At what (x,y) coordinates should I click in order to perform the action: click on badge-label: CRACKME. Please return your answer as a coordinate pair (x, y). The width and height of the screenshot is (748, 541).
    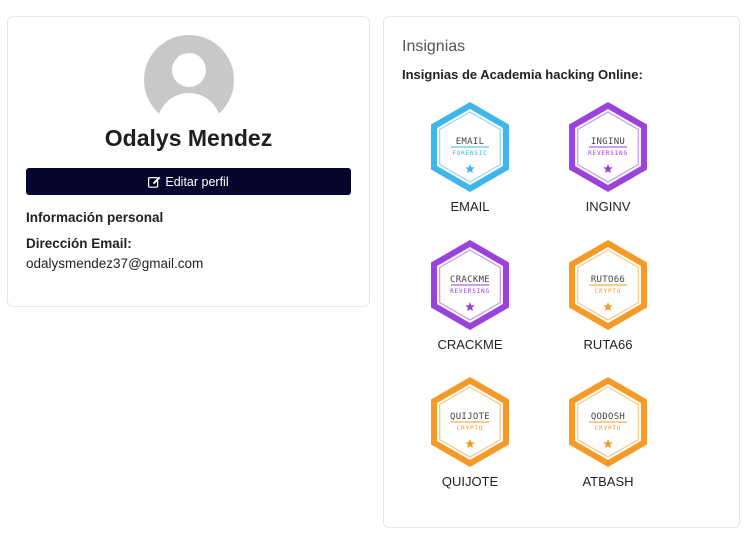
    Looking at the image, I should click on (470, 344).